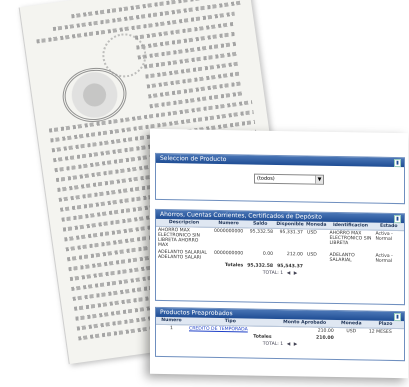 The image size is (409, 387). Describe the element at coordinates (280, 160) in the screenshot. I see `panel-header: Seleccion de Producto ▮` at that location.